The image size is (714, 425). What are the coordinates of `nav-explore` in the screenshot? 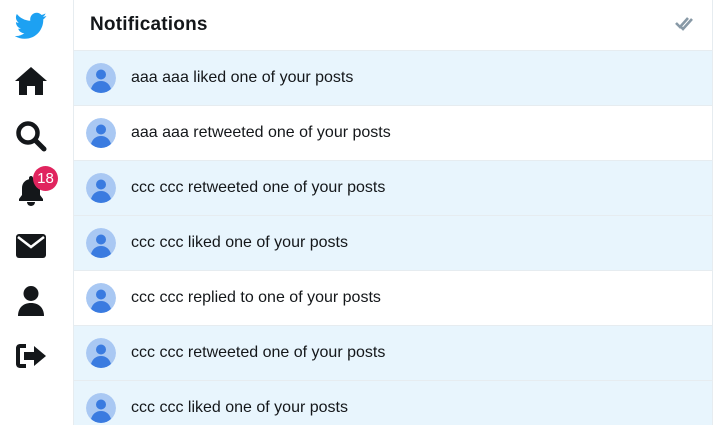 It's located at (31, 136).